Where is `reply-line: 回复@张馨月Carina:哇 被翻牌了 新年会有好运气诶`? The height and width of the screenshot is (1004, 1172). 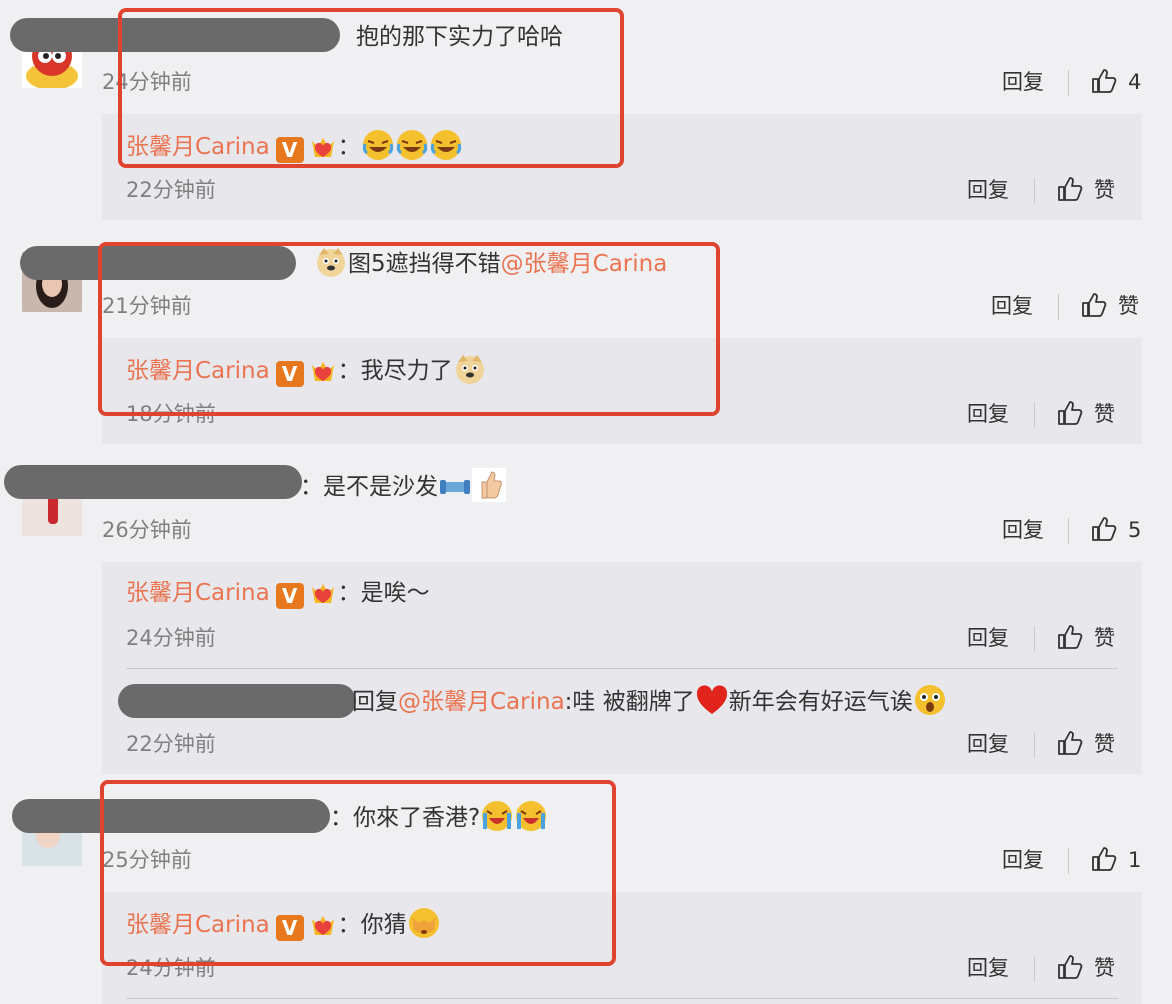 reply-line: 回复@张馨月Carina:哇 被翻牌了 新年会有好运气诶 is located at coordinates (649, 701).